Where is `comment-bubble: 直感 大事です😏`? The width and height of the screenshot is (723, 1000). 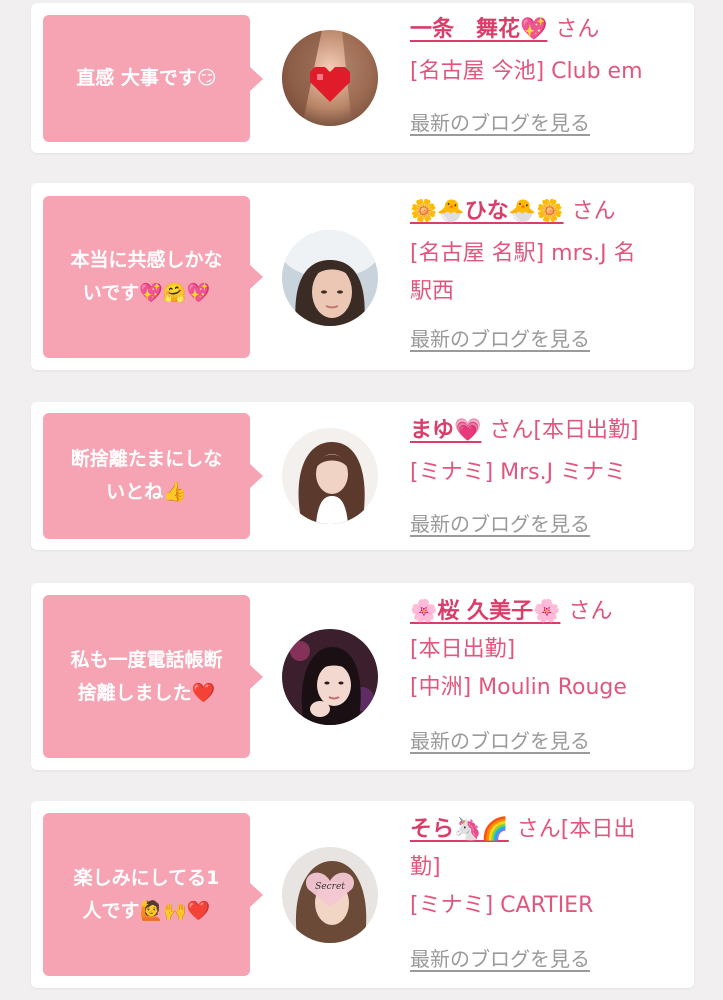 comment-bubble: 直感 大事です😏 is located at coordinates (153, 78).